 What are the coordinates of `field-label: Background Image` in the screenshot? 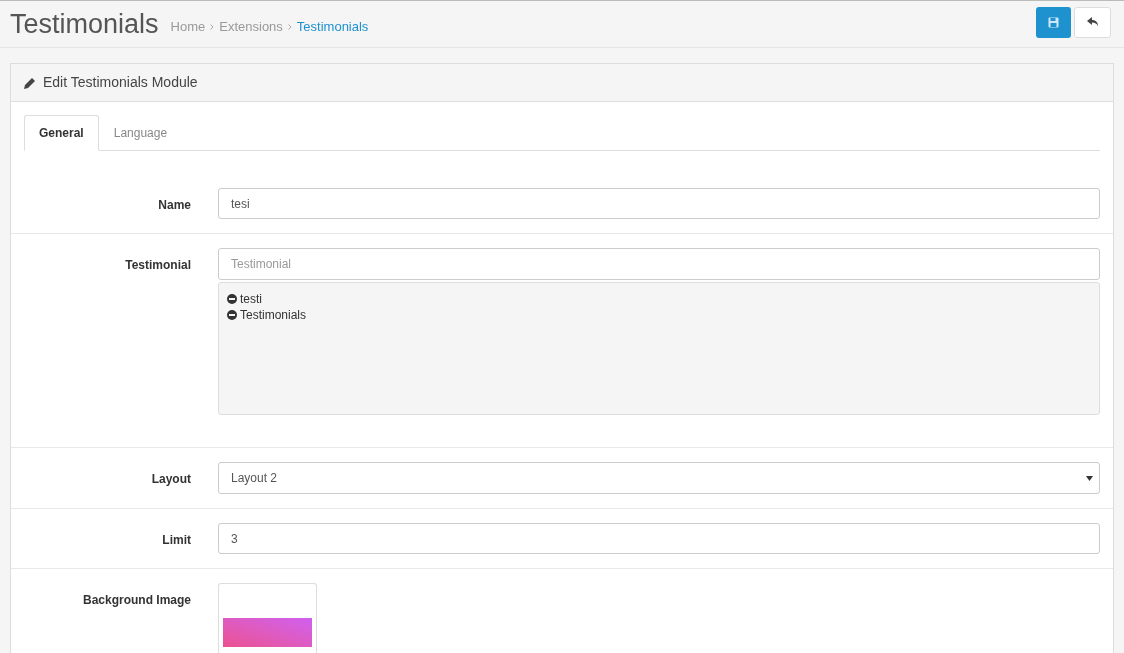 It's located at (136, 600).